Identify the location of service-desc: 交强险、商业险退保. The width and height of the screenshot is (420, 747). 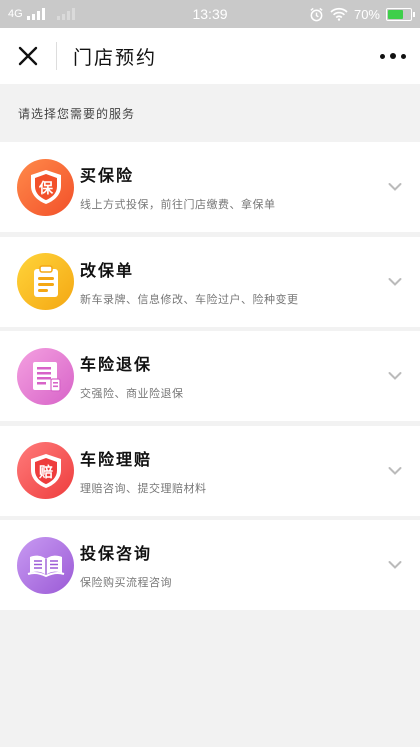
(132, 393).